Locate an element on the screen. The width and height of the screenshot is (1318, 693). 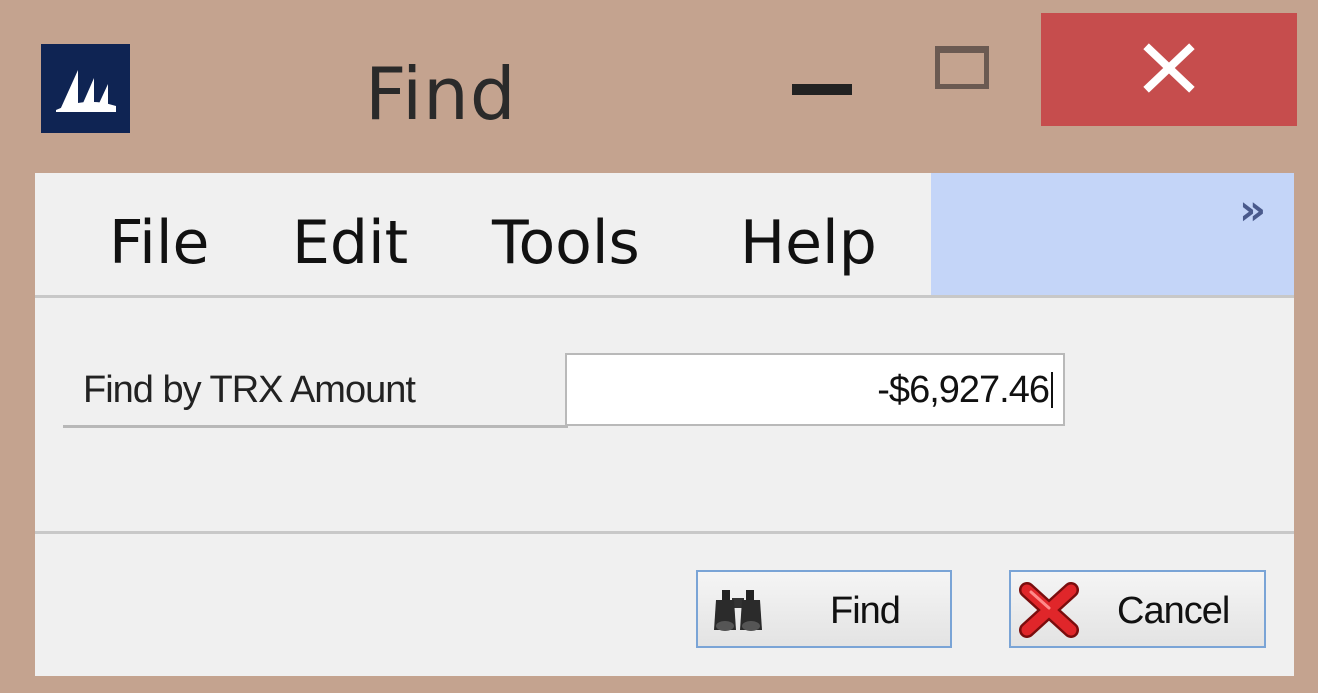
find-button: Find is located at coordinates (824, 609).